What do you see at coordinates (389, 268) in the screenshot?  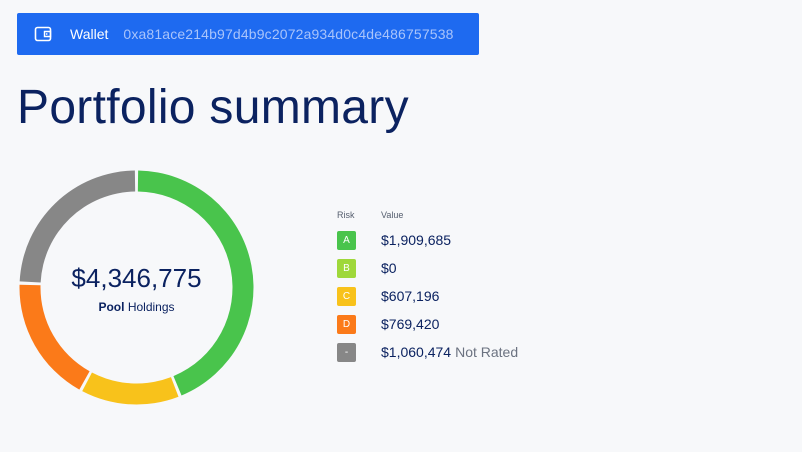 I see `legend-value: $0` at bounding box center [389, 268].